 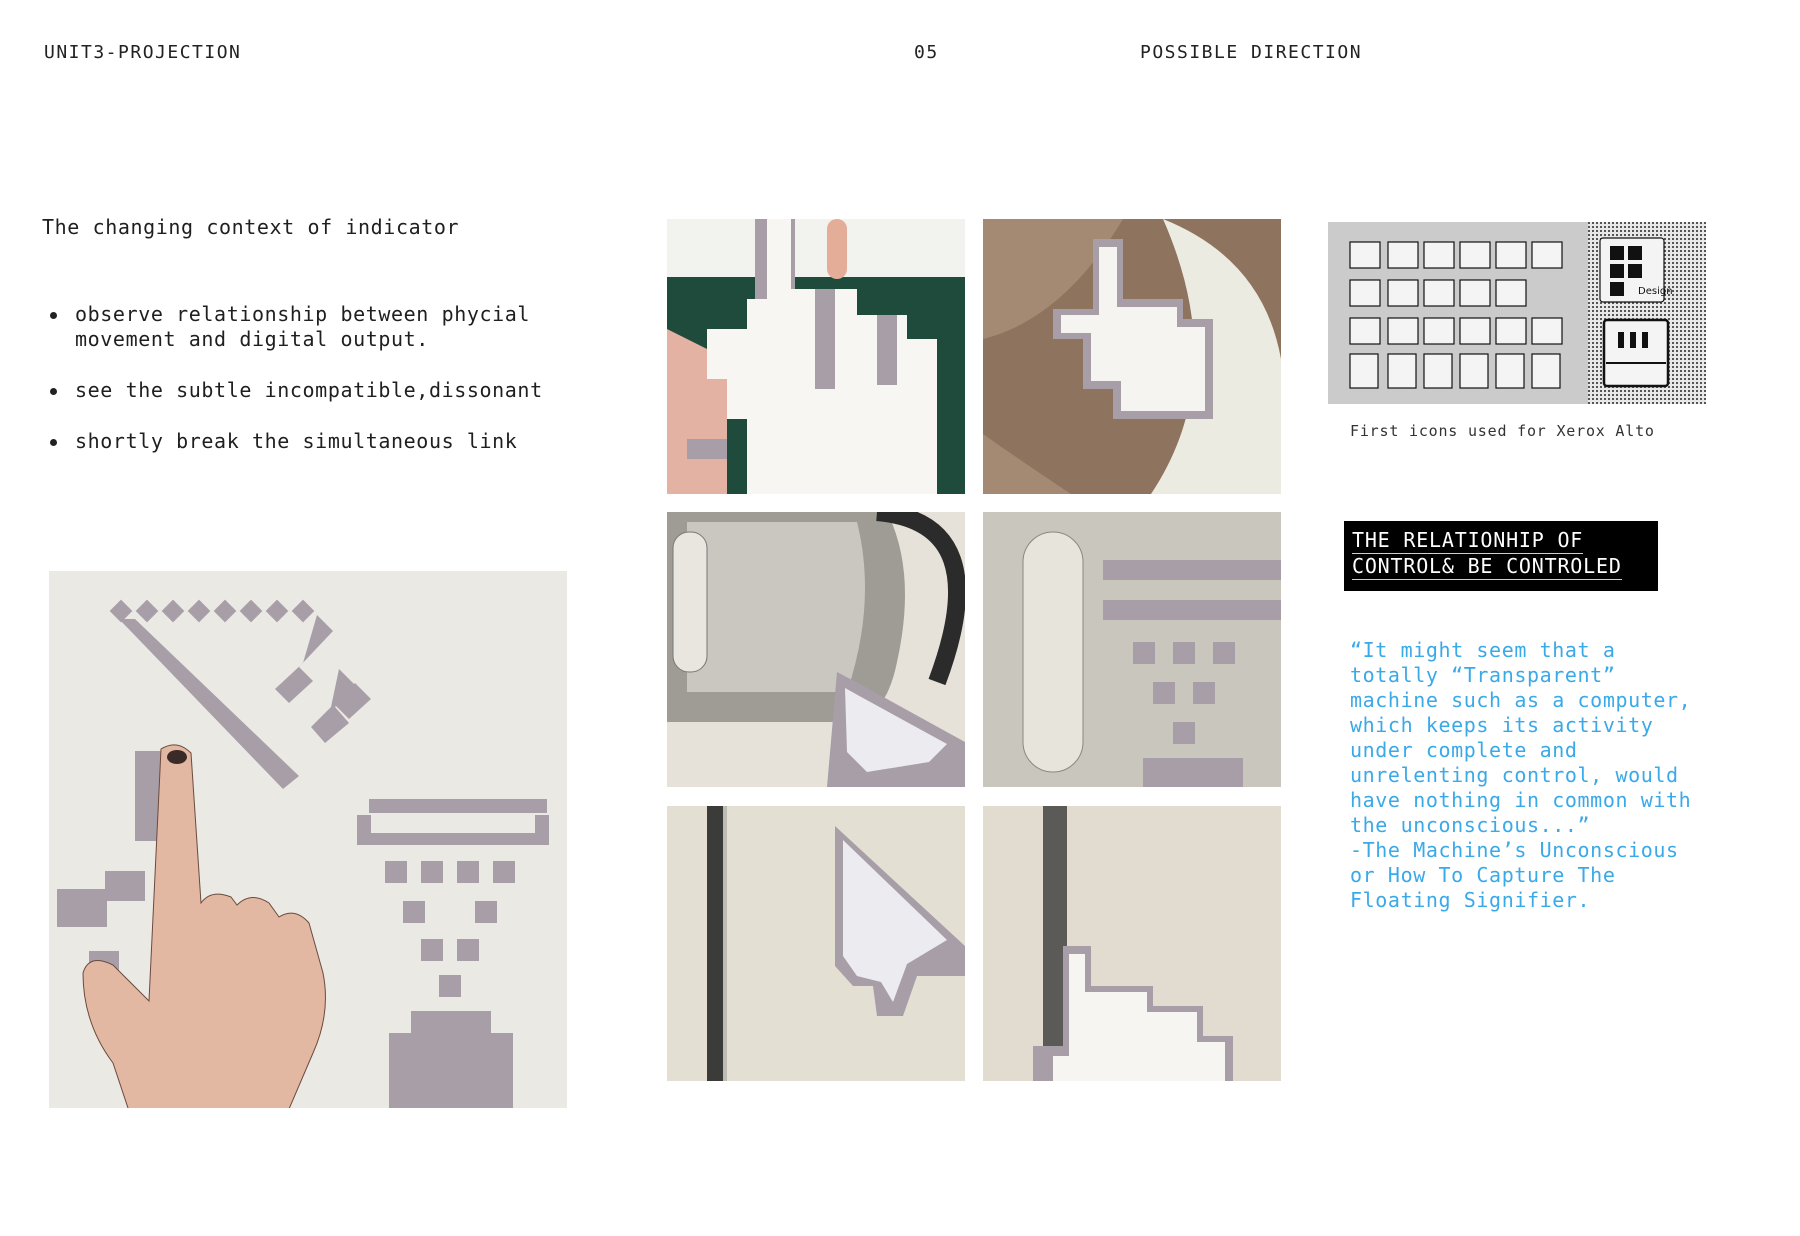 I want to click on kettle-arrow-photo, so click(x=816, y=649).